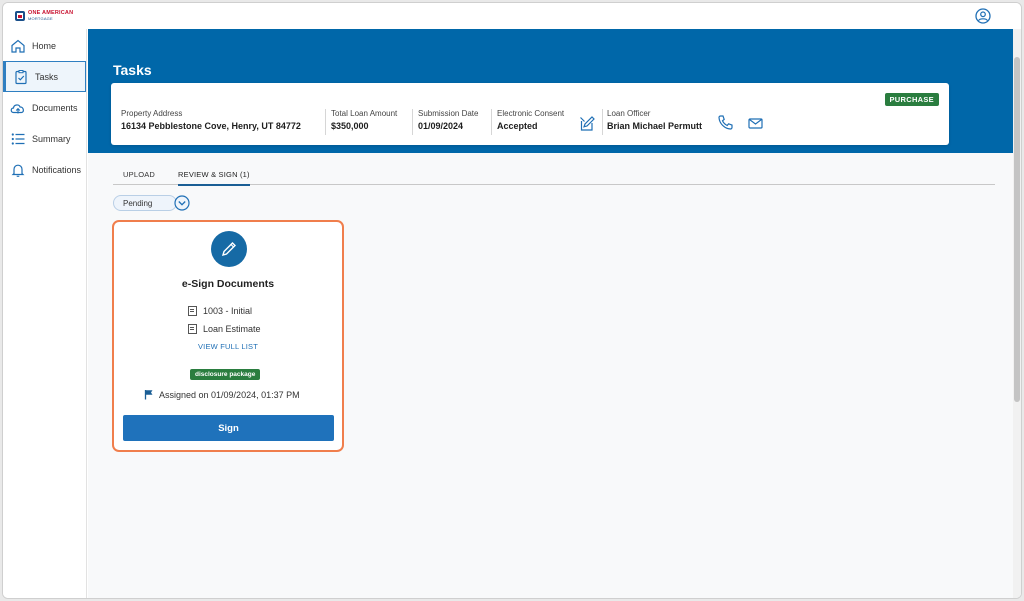 The width and height of the screenshot is (1024, 601). Describe the element at coordinates (145, 203) in the screenshot. I see `status-filter-select: Pending` at that location.